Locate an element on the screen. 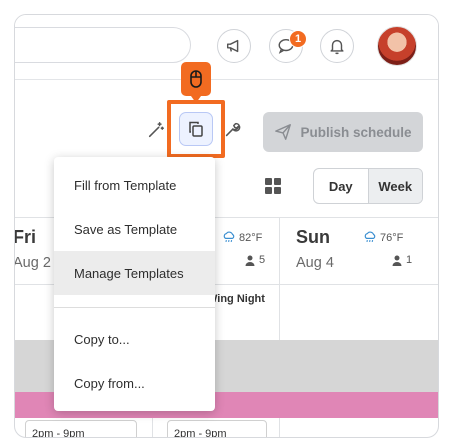 Image resolution: width=452 pixels, height=445 pixels. publish-schedule-button: Publish schedule is located at coordinates (343, 132).